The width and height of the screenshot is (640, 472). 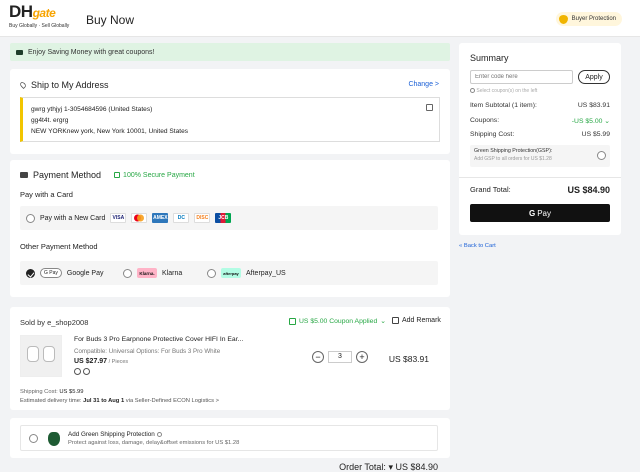 I want to click on product-badges, so click(x=82, y=371).